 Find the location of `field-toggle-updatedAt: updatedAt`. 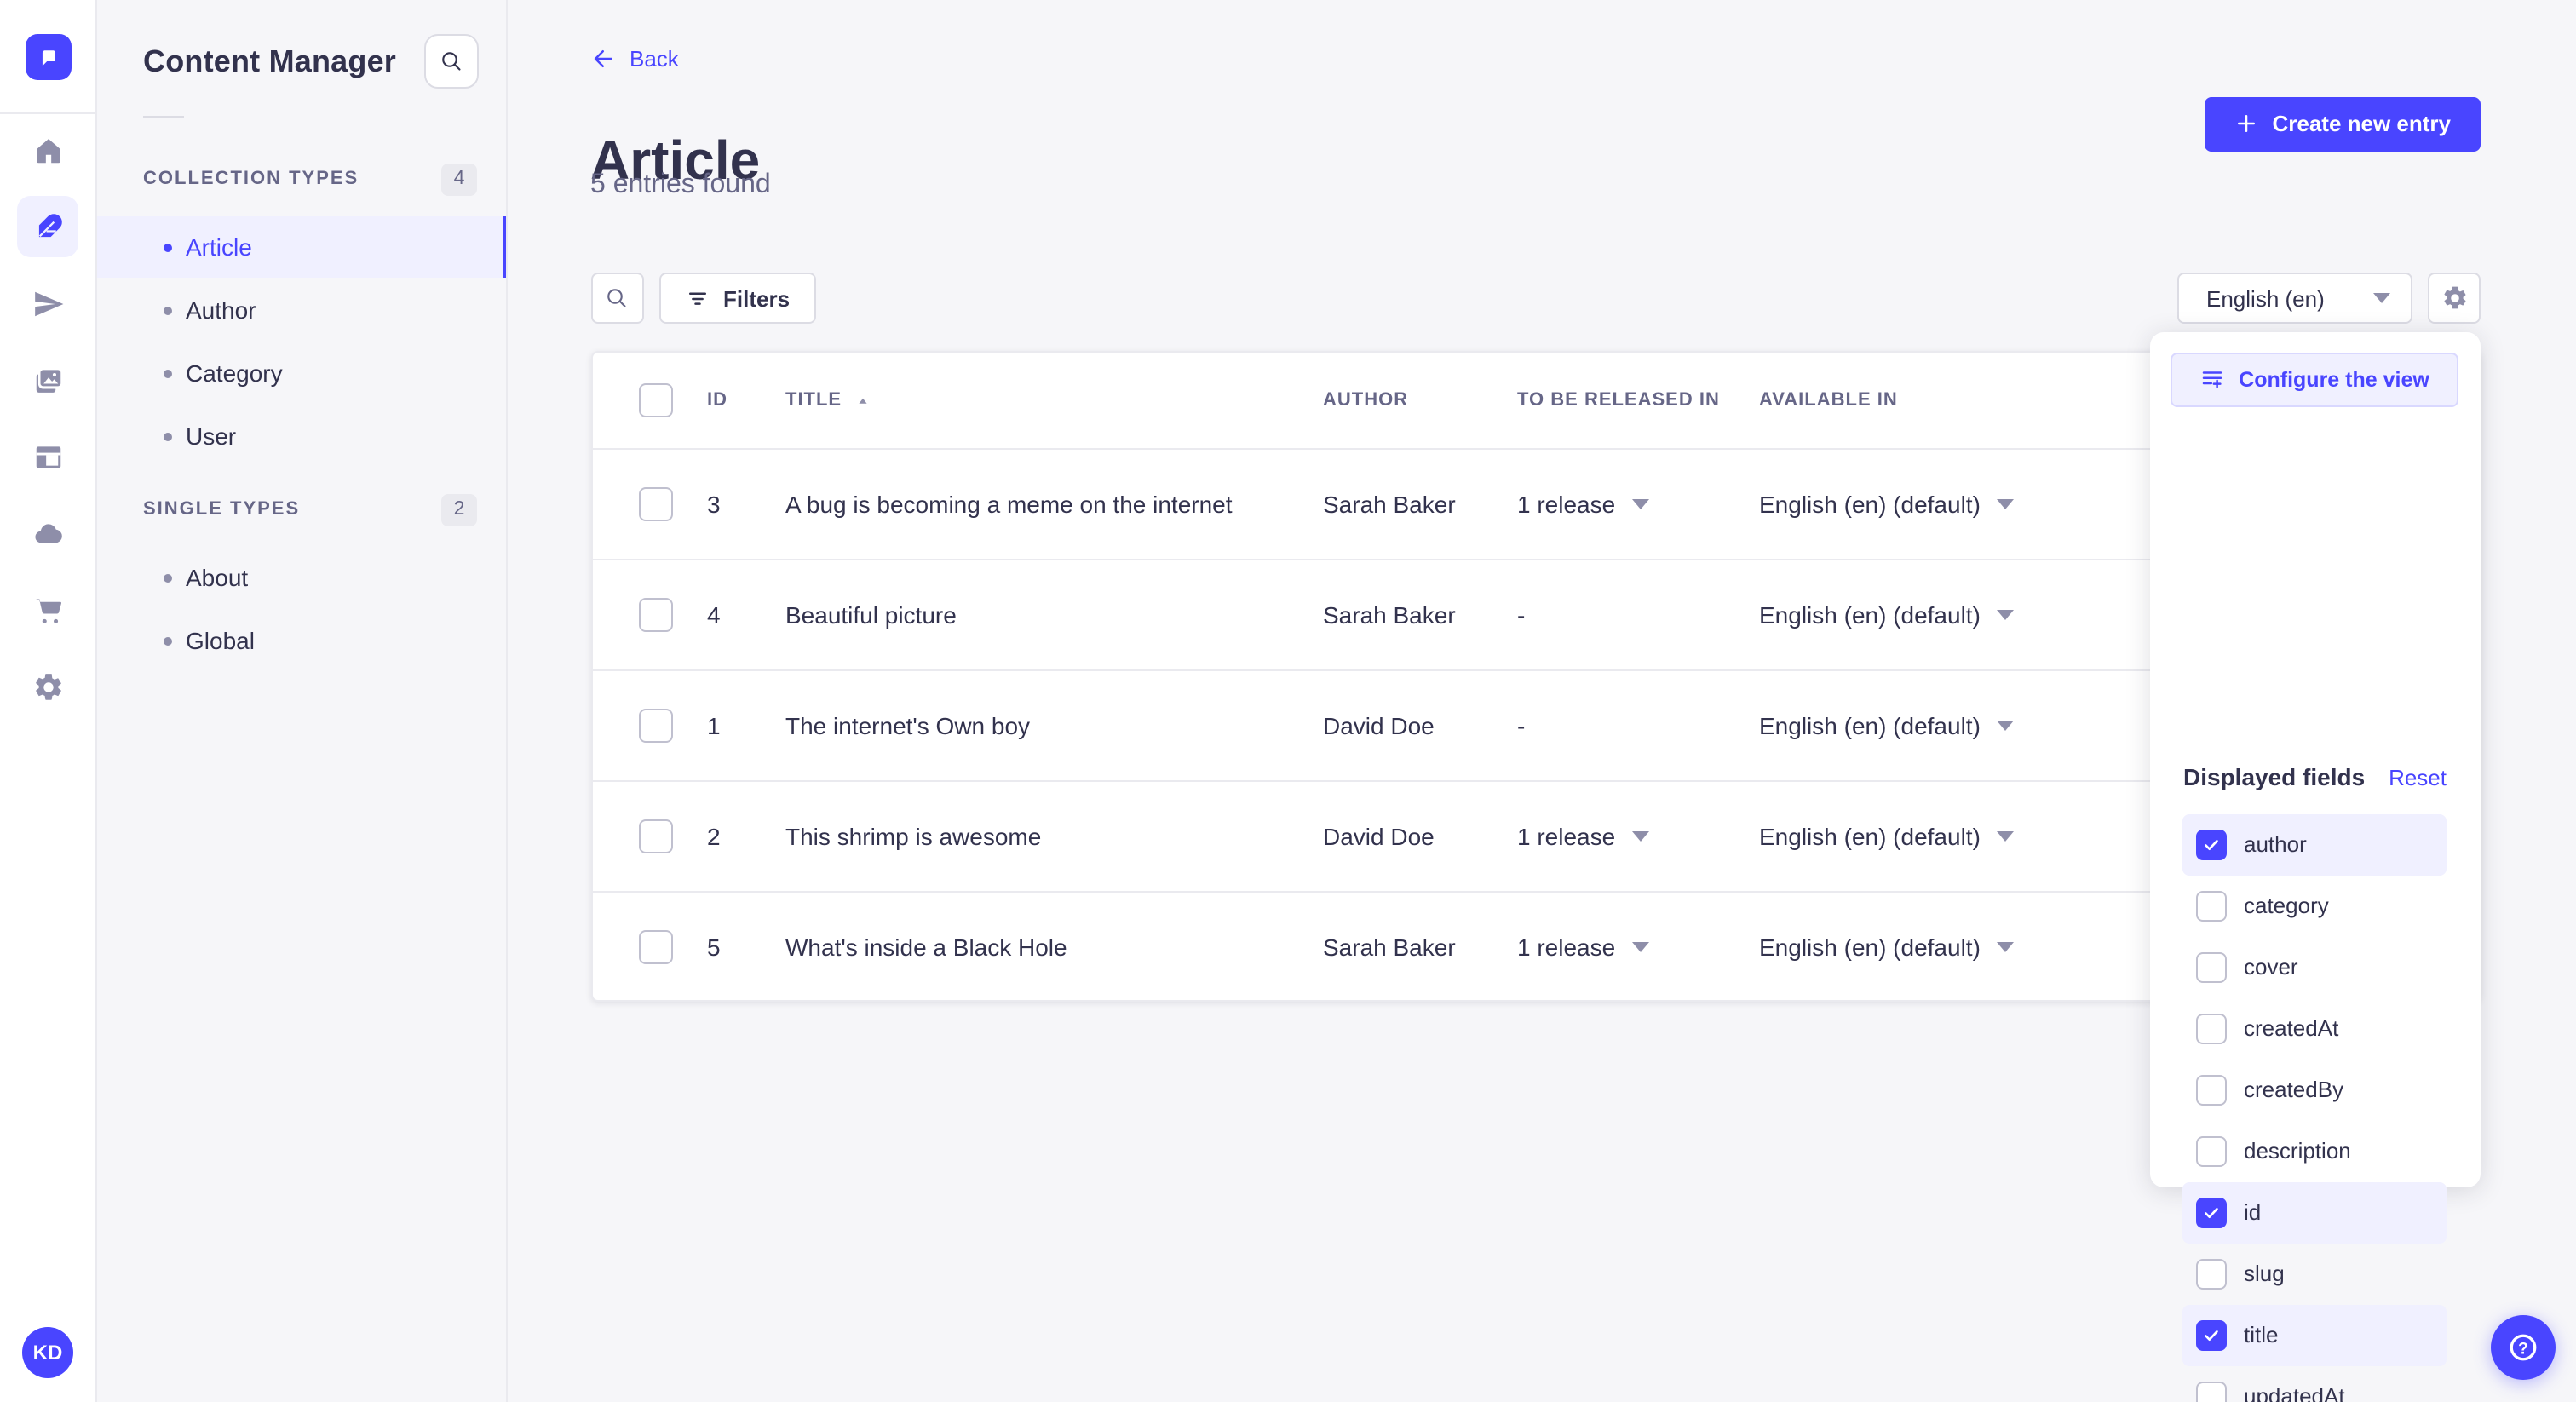

field-toggle-updatedAt: updatedAt is located at coordinates (2314, 1383).